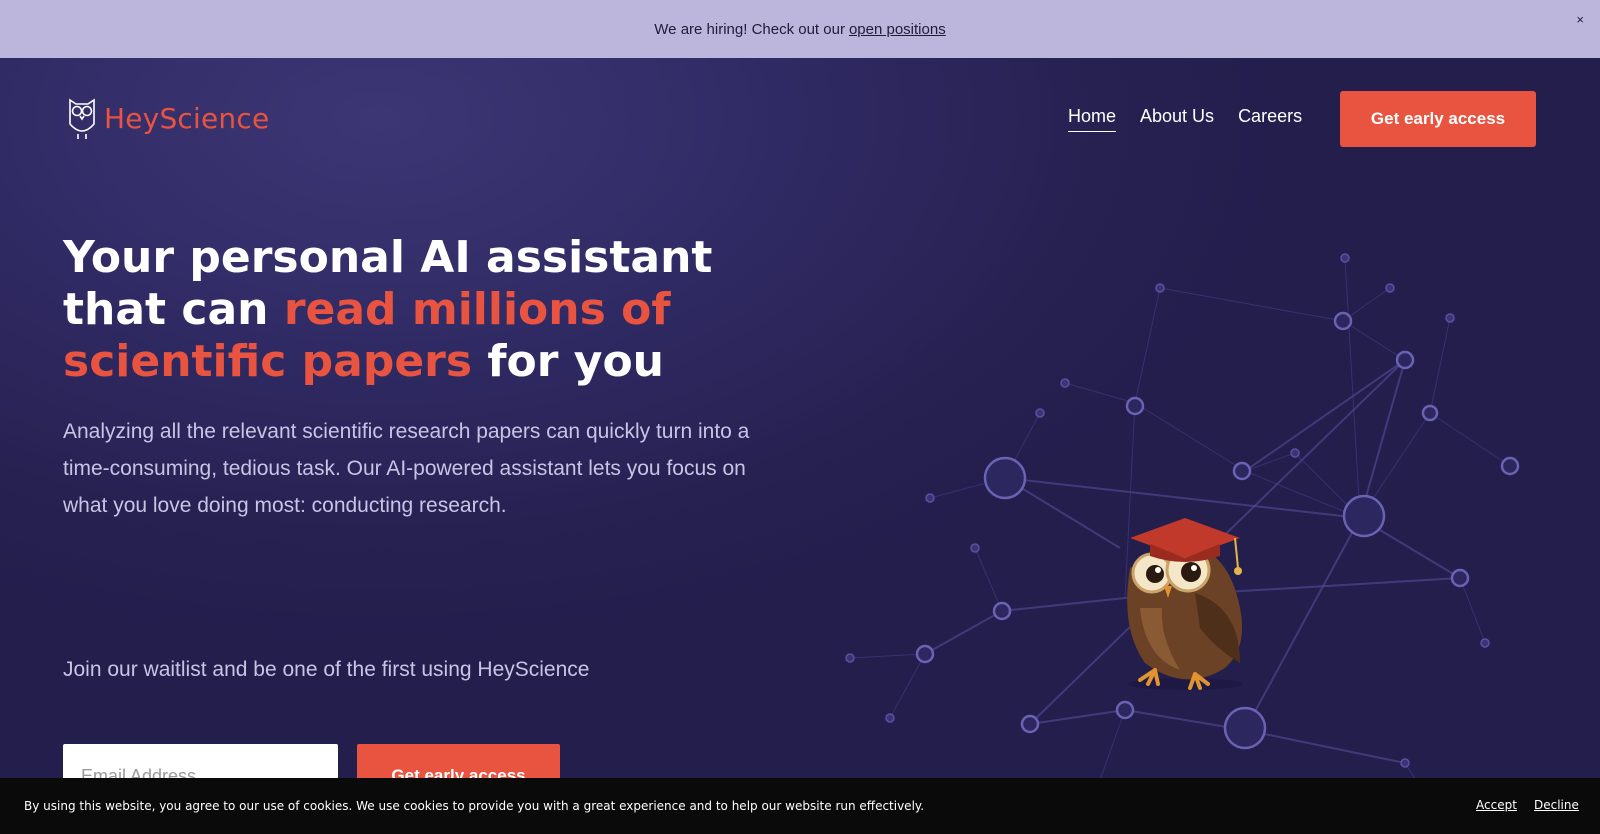  What do you see at coordinates (1580, 19) in the screenshot?
I see `close-icon: ×` at bounding box center [1580, 19].